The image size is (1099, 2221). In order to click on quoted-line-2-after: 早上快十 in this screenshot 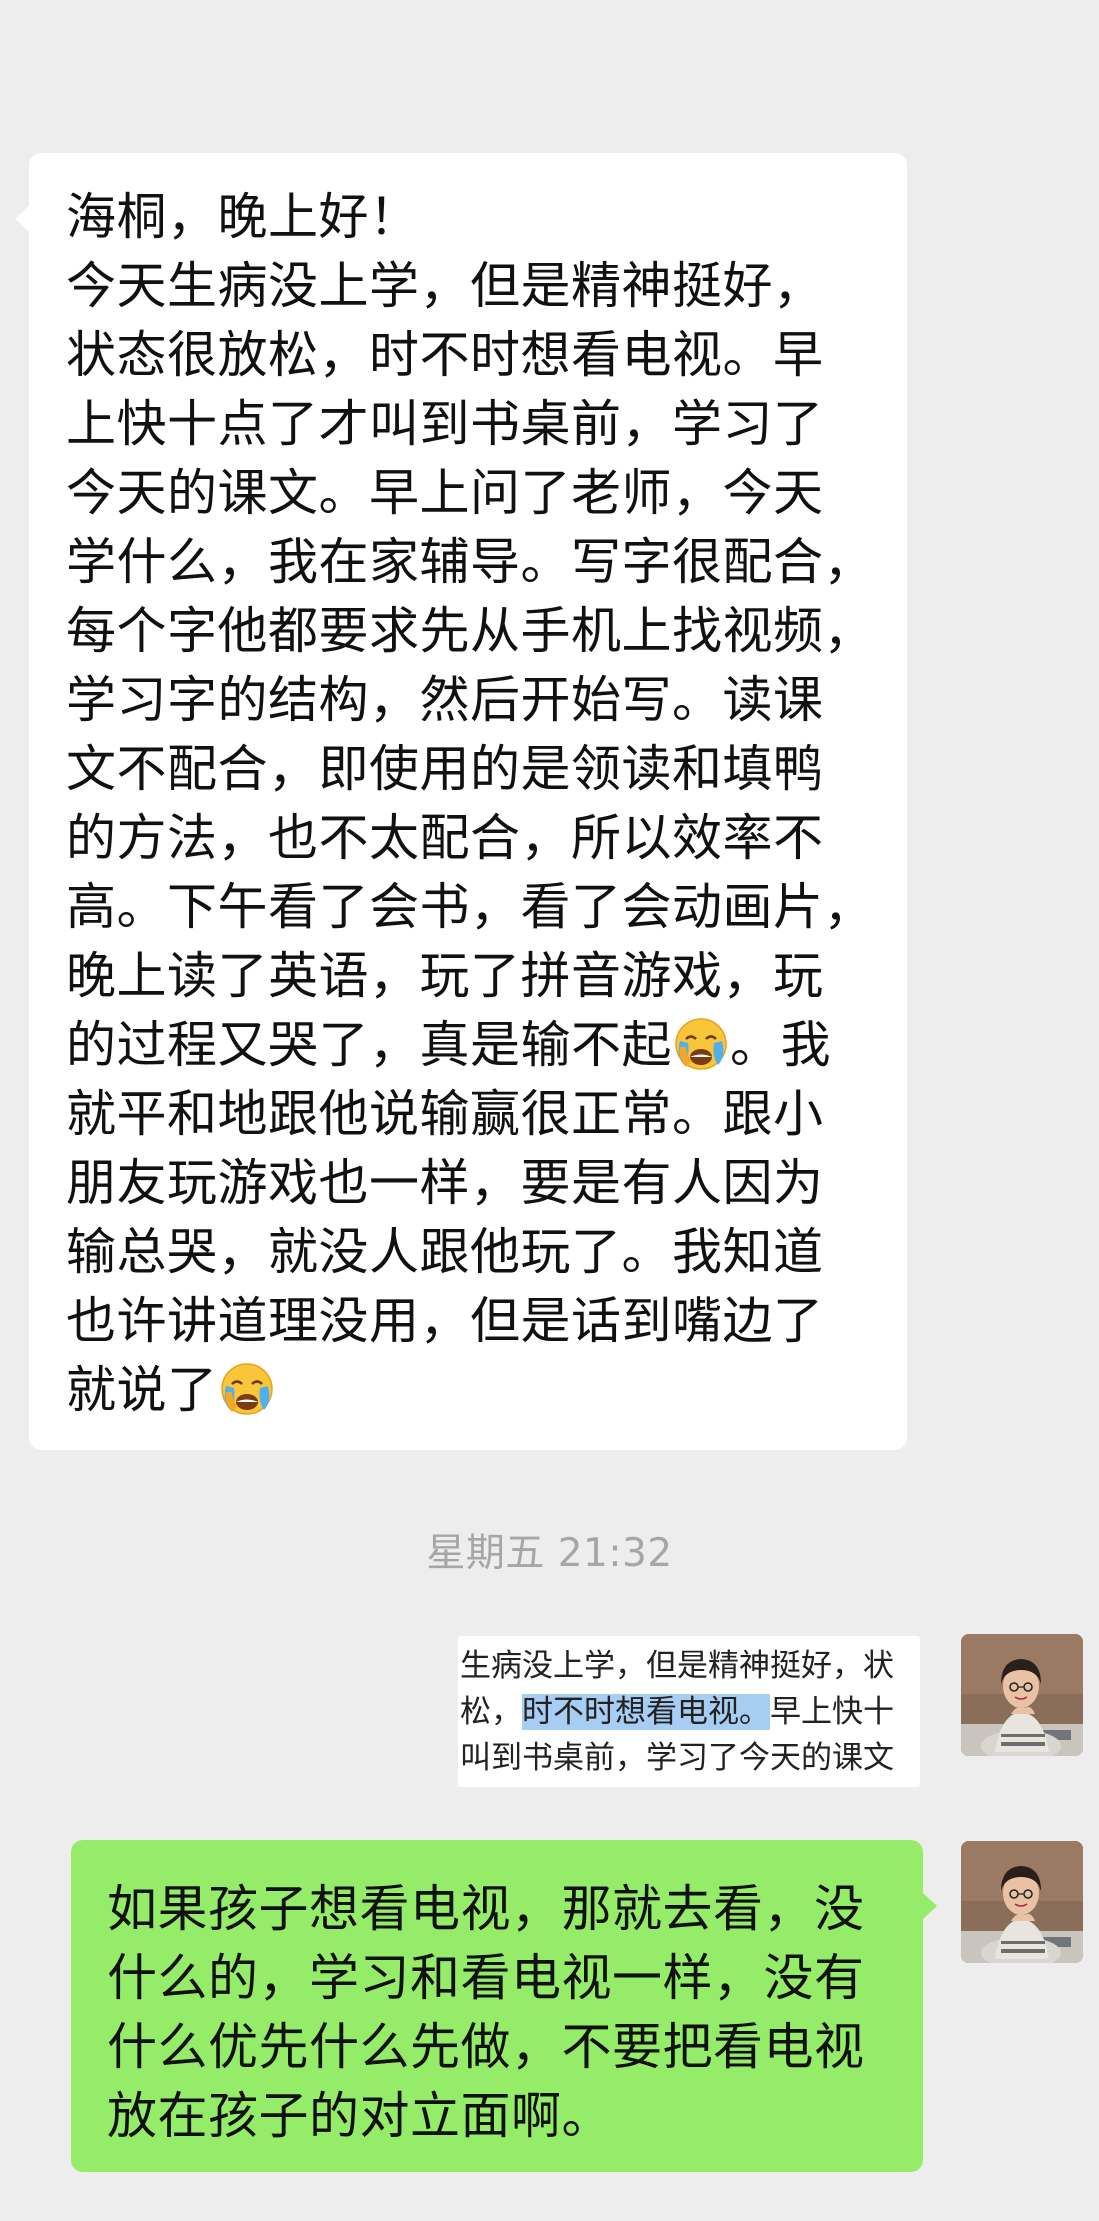, I will do `click(832, 1712)`.